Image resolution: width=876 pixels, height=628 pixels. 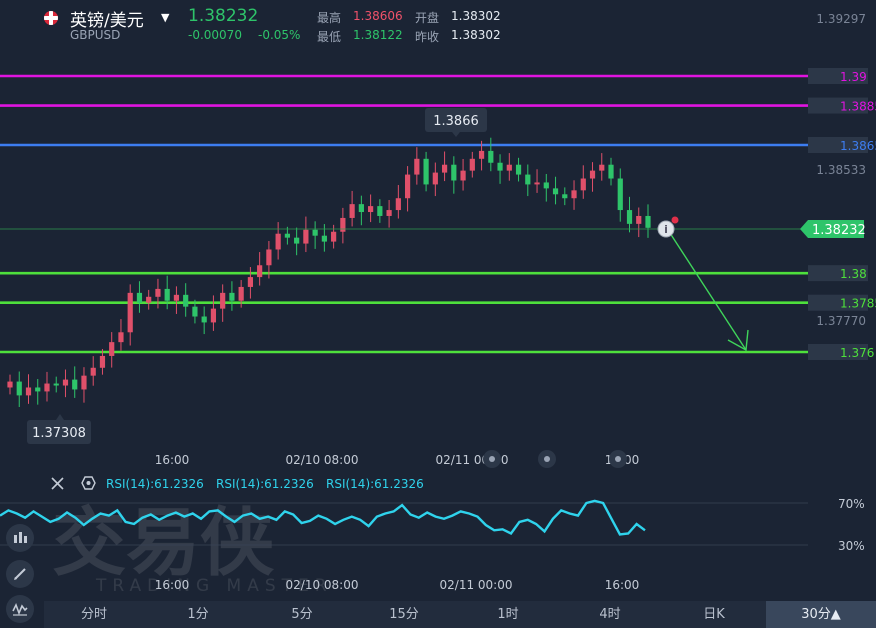 What do you see at coordinates (265, 484) in the screenshot?
I see `rsi-legend-2: RSI(14):61.2326` at bounding box center [265, 484].